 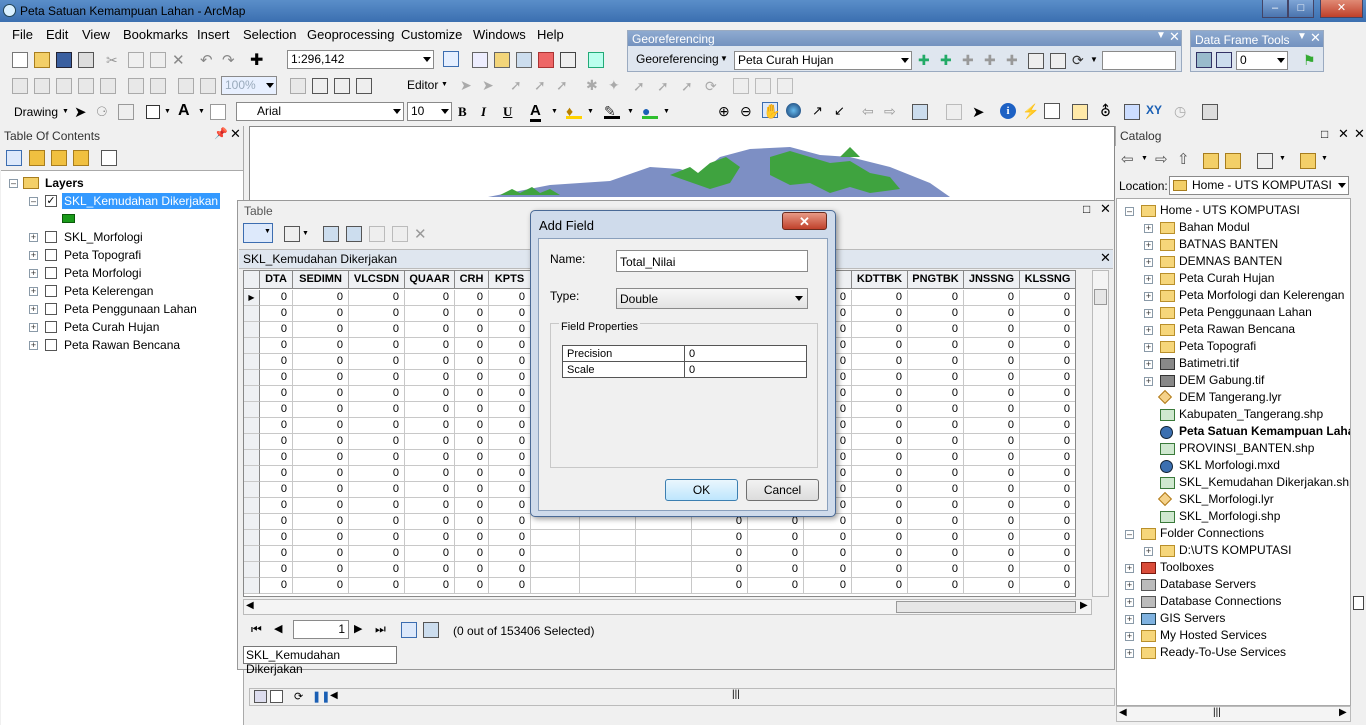 I want to click on column-header: PNGTBK, so click(x=936, y=280).